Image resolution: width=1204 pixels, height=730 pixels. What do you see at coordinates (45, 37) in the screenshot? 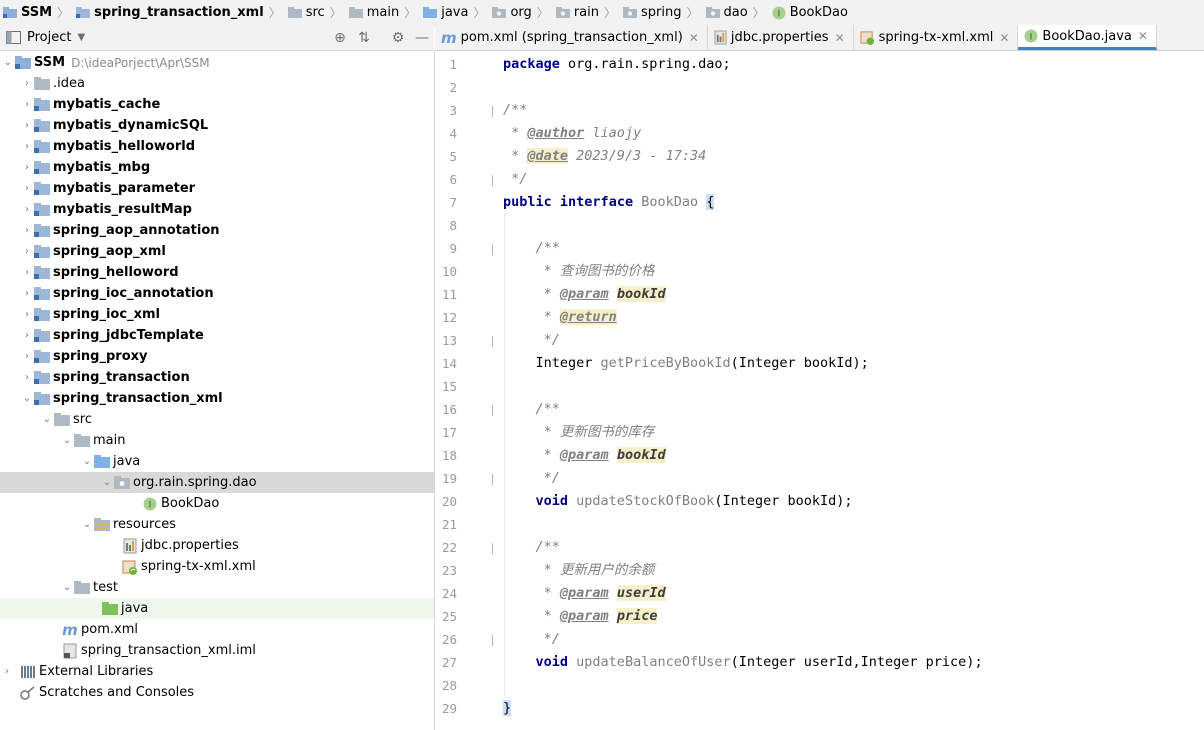
I see `project-view-selector: Project ▼` at bounding box center [45, 37].